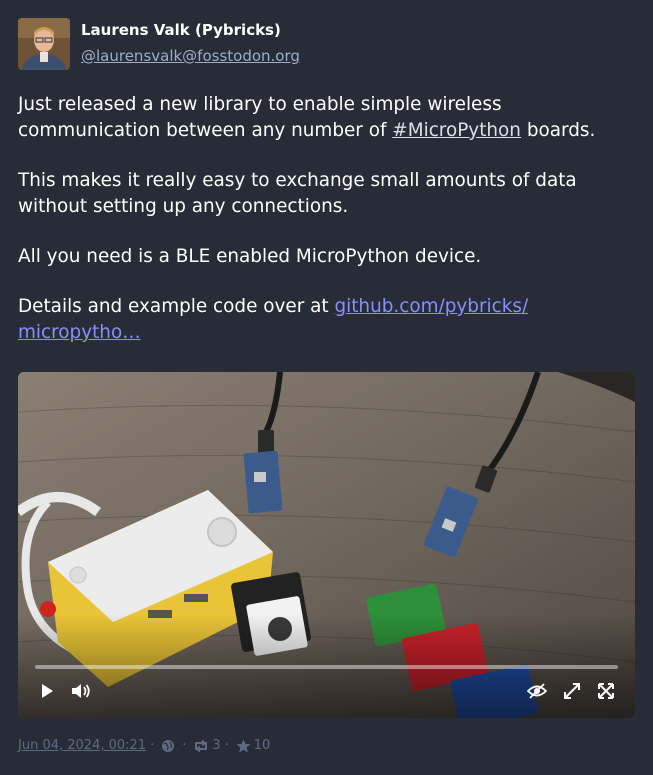 The width and height of the screenshot is (653, 775). What do you see at coordinates (464, 130) in the screenshot?
I see `hashtag-label: MicroPython` at bounding box center [464, 130].